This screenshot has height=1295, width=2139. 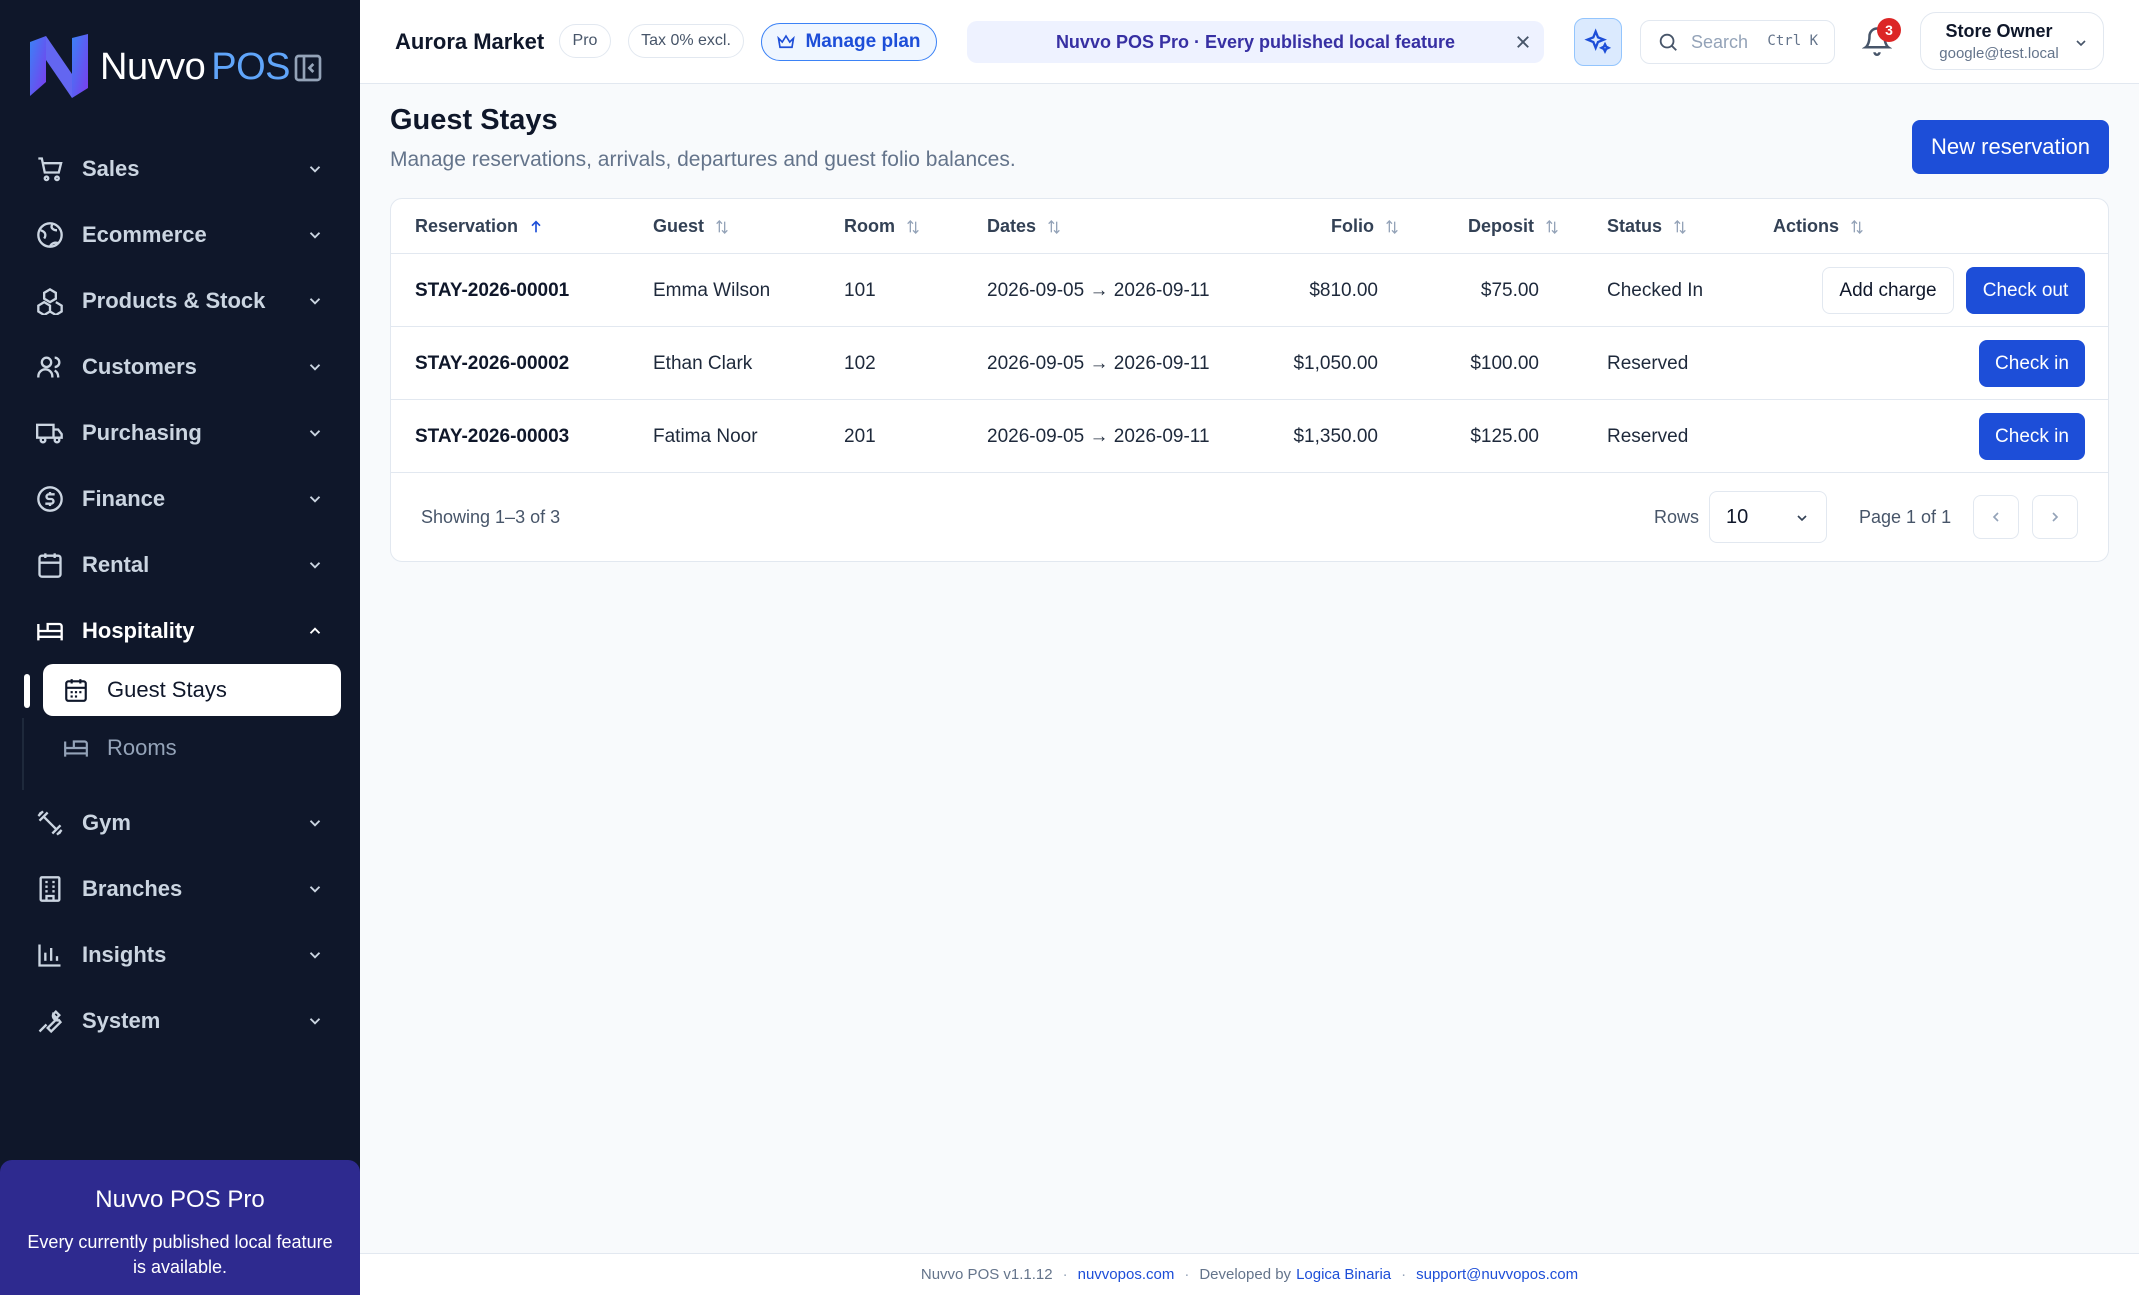 What do you see at coordinates (192, 690) in the screenshot?
I see `sidebar-item-guest-stays: Guest Stays` at bounding box center [192, 690].